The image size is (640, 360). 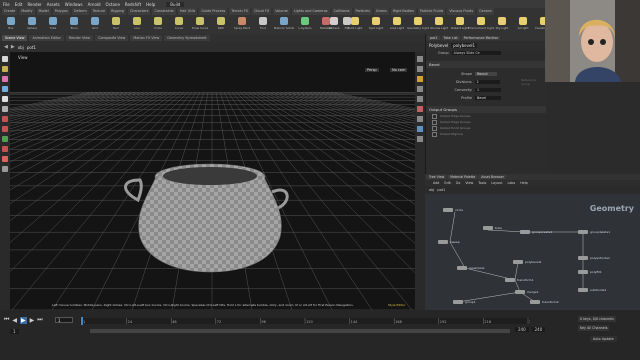 I want to click on tool-environment-light: Environment Light, so click(x=481, y=24).